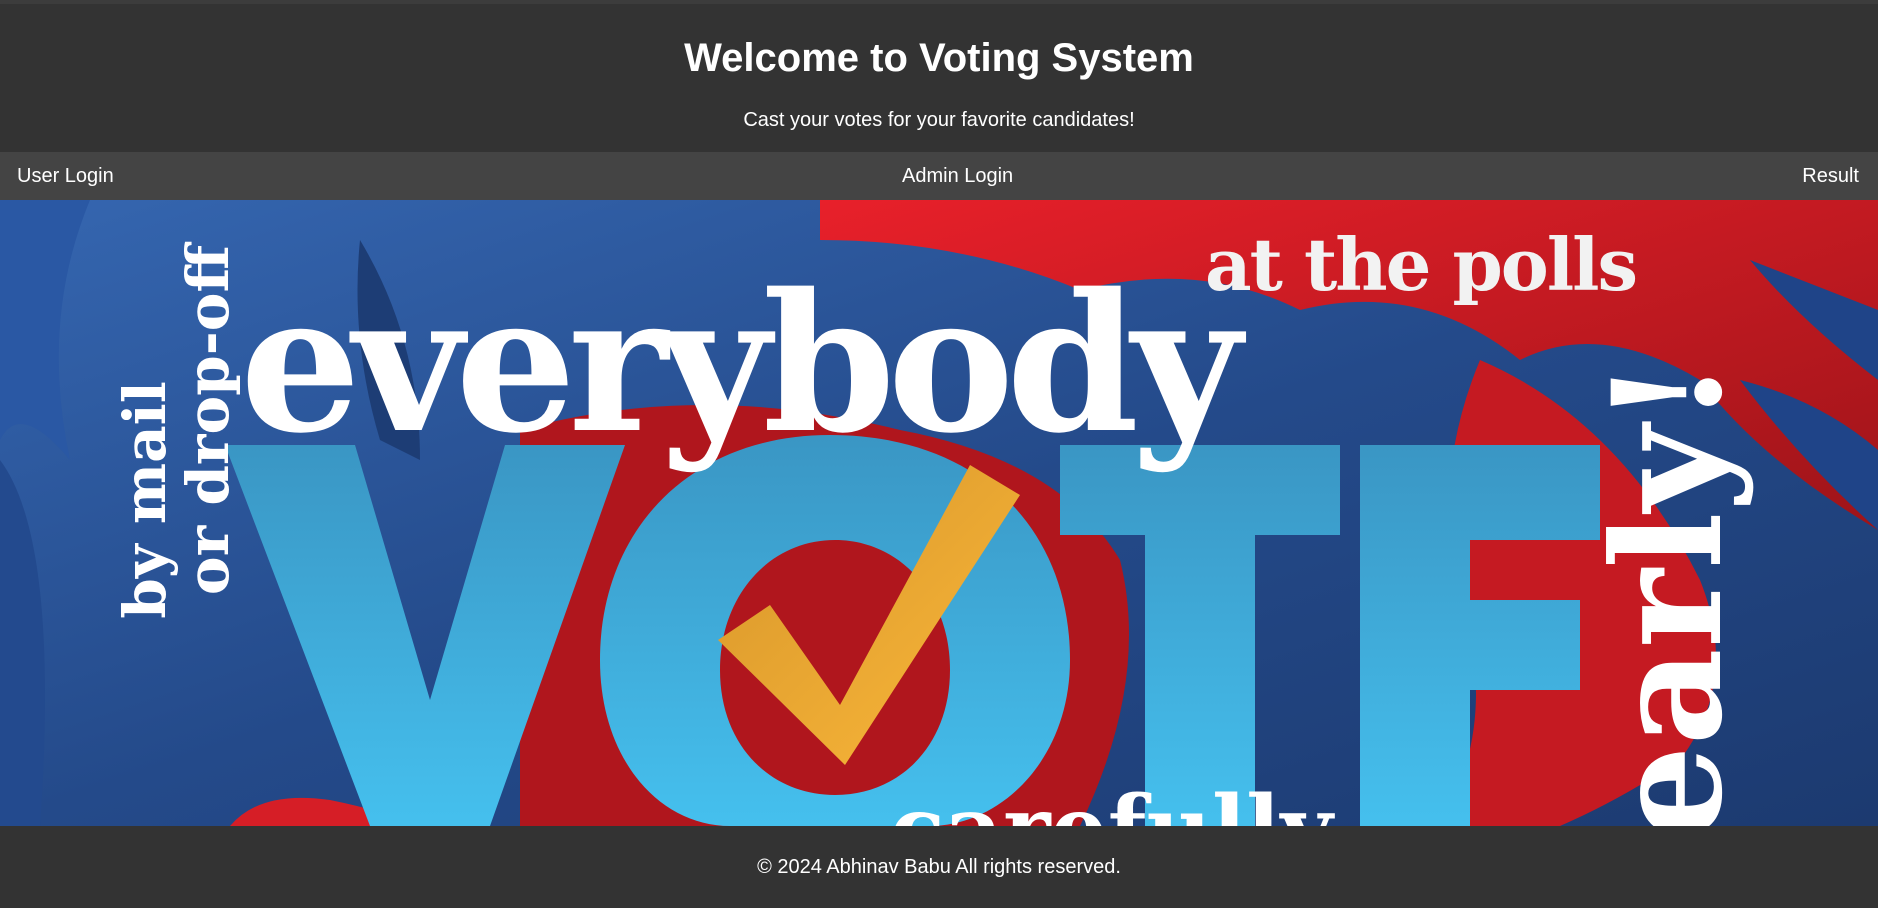 This screenshot has height=908, width=1878. I want to click on banner-word-at-the-polls: at the polls, so click(1420, 264).